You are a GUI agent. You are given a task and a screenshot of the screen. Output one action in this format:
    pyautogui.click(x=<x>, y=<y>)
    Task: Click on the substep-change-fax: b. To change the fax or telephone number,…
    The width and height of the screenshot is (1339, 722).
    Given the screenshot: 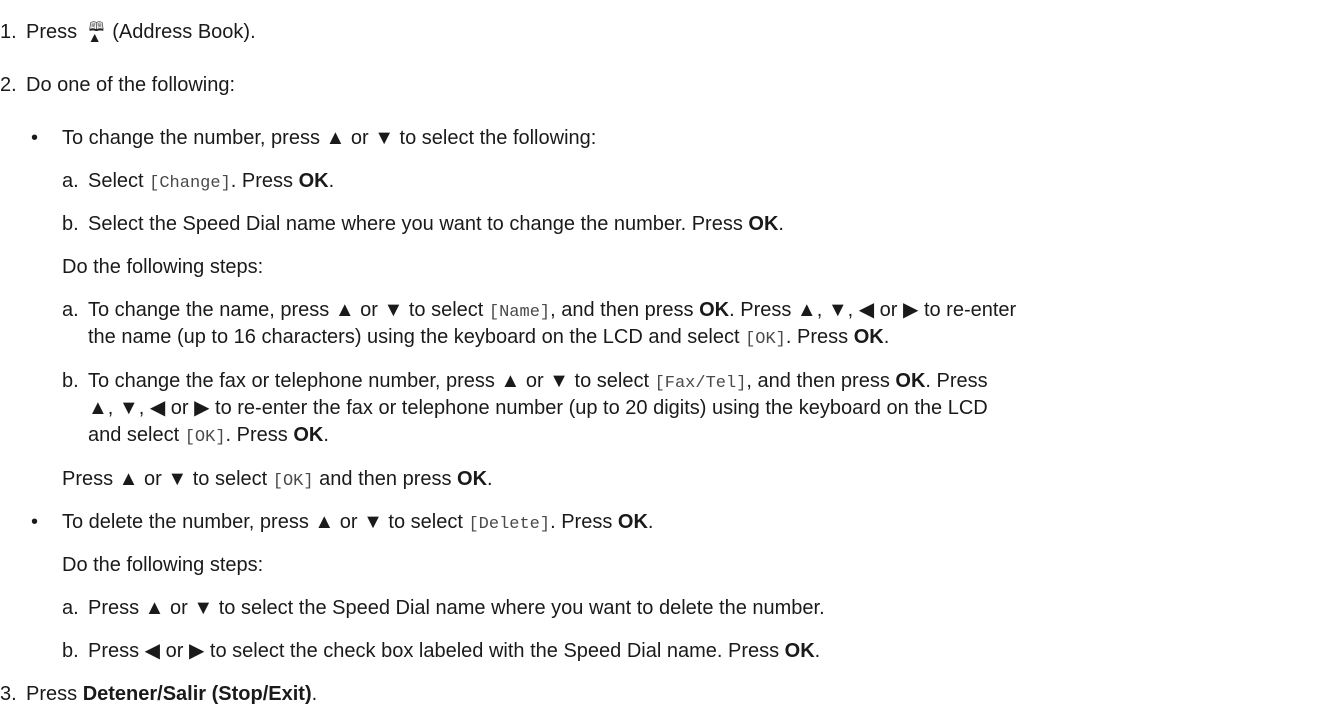 What is the action you would take?
    pyautogui.click(x=525, y=381)
    